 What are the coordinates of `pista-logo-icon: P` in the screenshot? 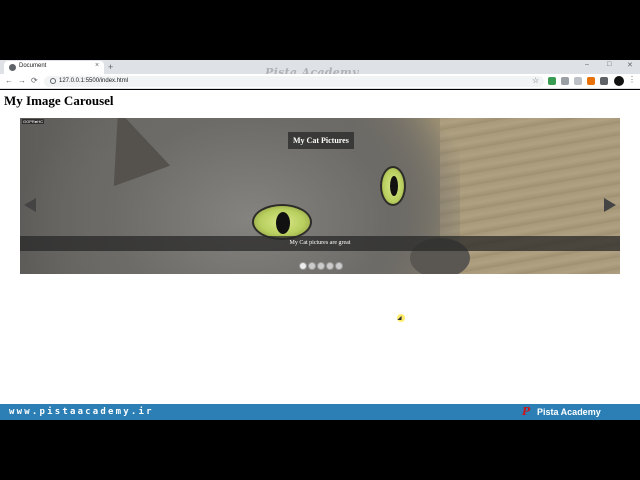 It's located at (526, 411).